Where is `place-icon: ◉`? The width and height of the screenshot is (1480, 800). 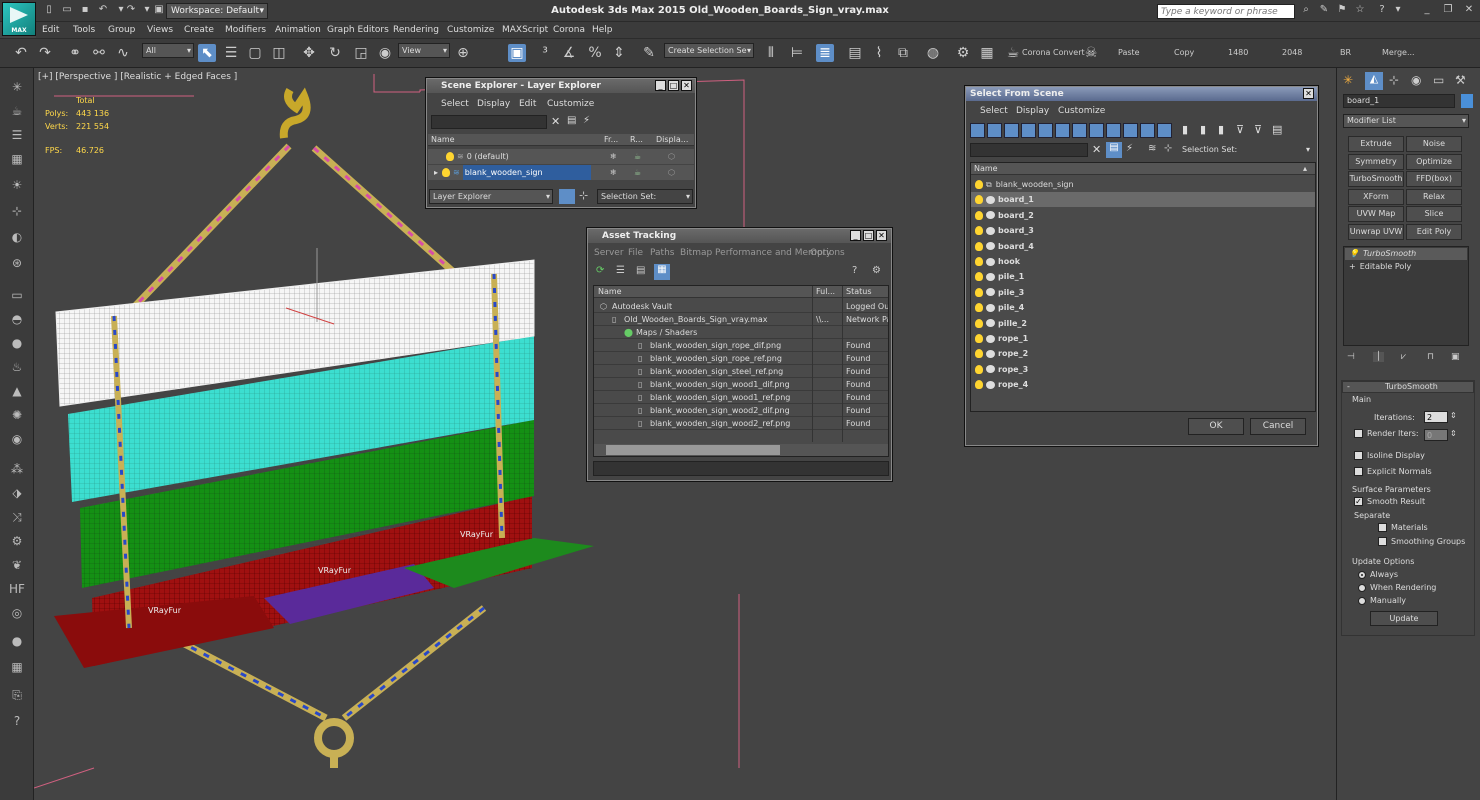
place-icon: ◉ is located at coordinates (385, 53).